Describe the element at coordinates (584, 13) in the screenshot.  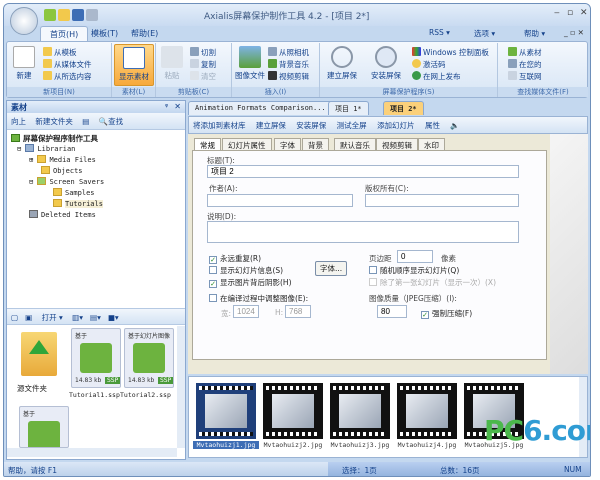
I see `close-button: ✕` at that location.